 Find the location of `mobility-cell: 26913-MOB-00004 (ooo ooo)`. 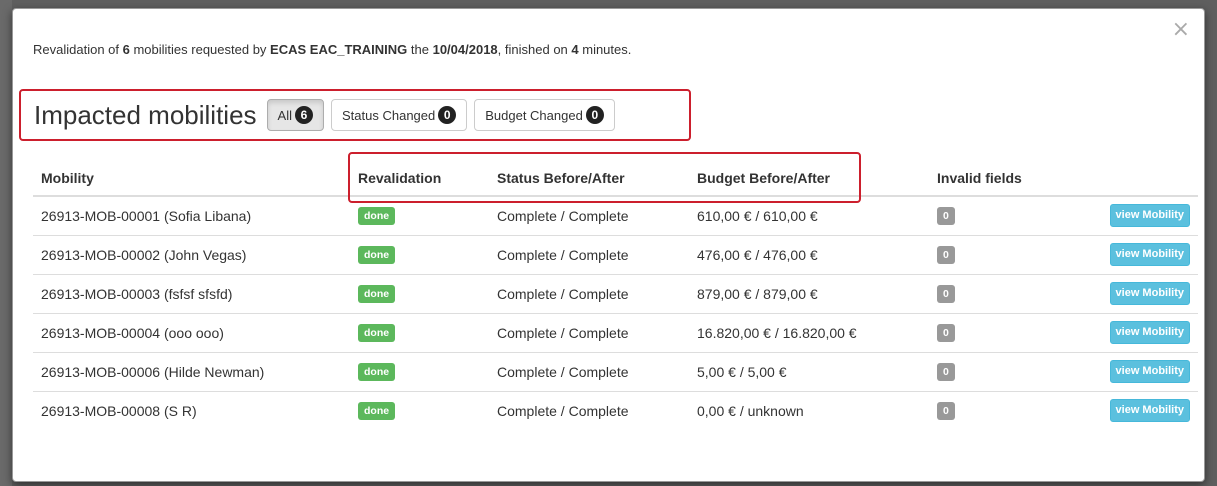

mobility-cell: 26913-MOB-00004 (ooo ooo) is located at coordinates (191, 332).